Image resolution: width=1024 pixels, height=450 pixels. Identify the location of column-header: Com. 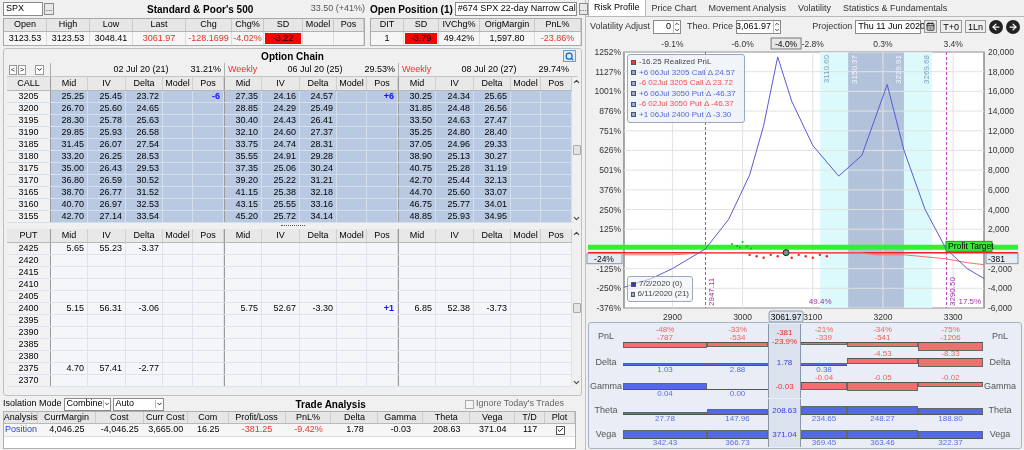
(208, 417).